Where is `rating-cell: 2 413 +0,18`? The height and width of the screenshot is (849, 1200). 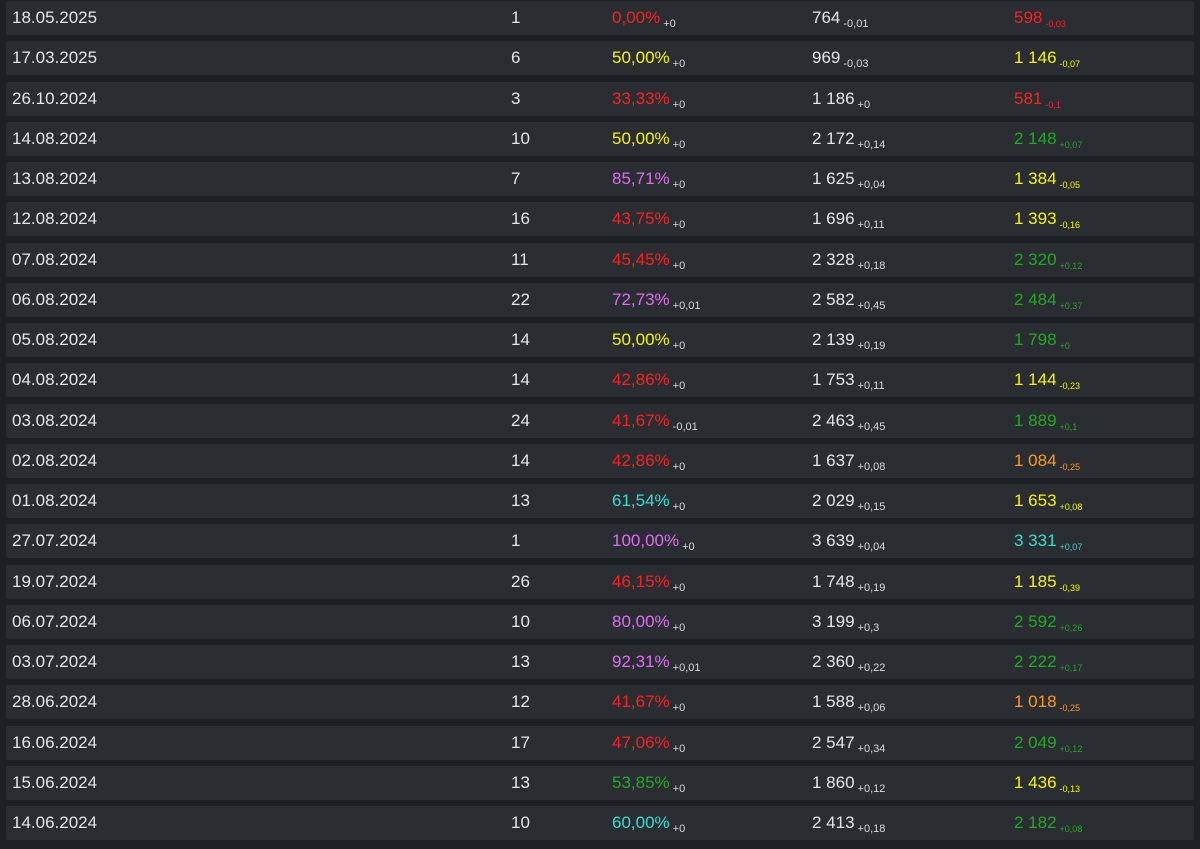 rating-cell: 2 413 +0,18 is located at coordinates (848, 823).